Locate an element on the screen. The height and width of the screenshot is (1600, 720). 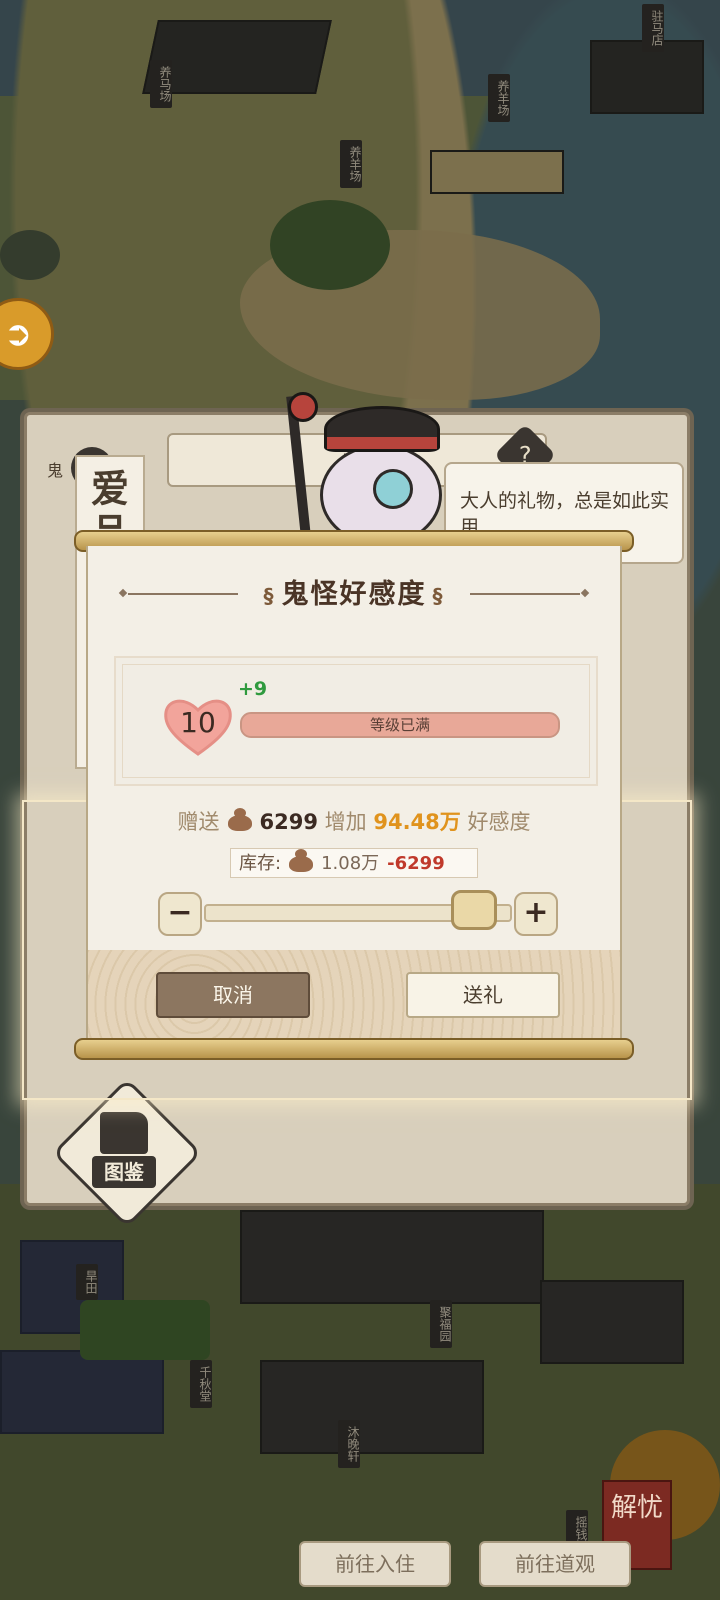
codex-label: 图鉴 is located at coordinates (124, 1172).